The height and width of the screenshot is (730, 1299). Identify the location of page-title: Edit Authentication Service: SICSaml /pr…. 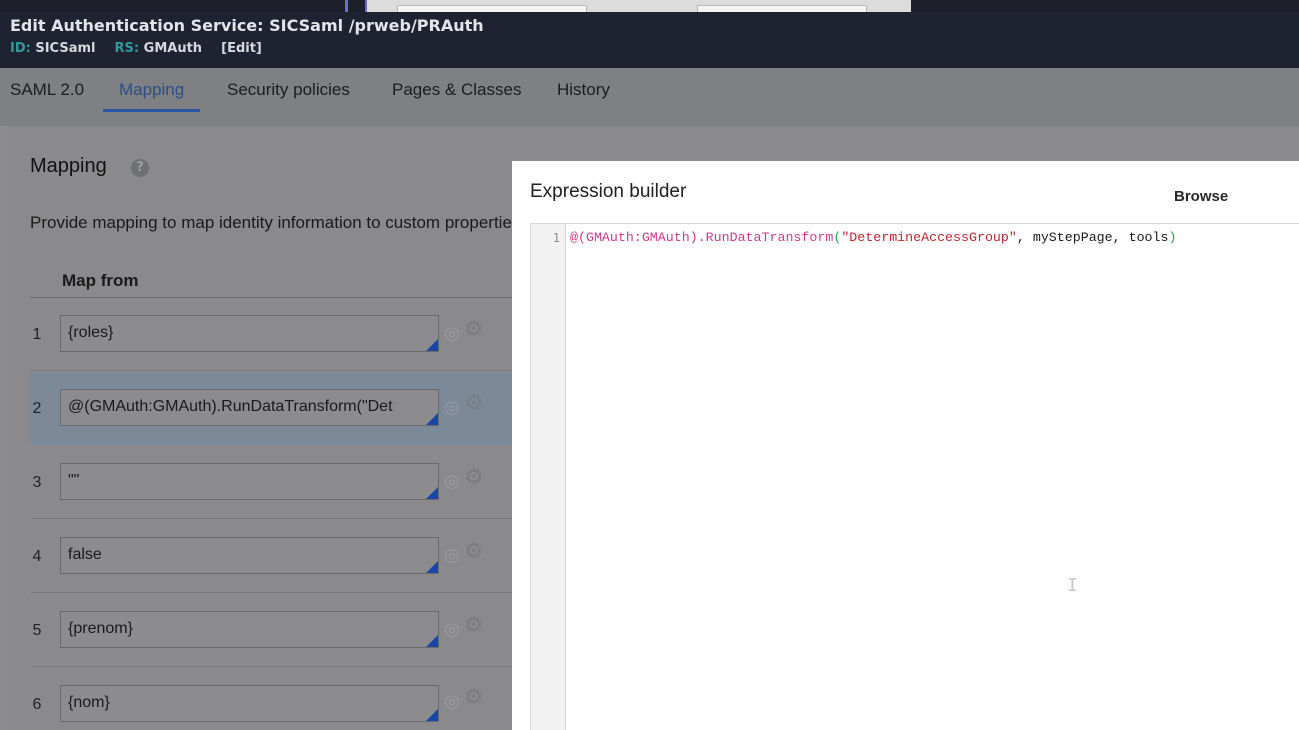
(247, 25).